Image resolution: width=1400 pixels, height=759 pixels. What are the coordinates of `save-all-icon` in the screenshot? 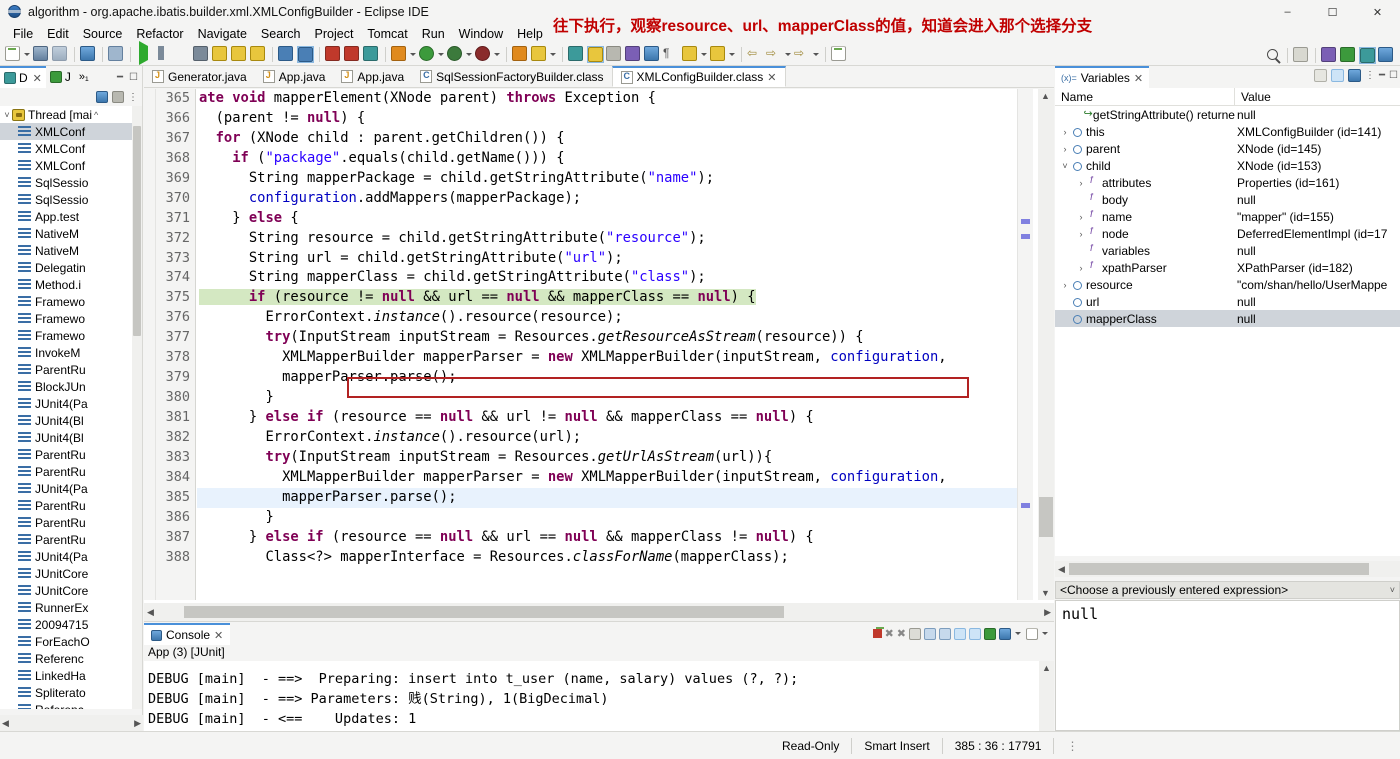 It's located at (60, 54).